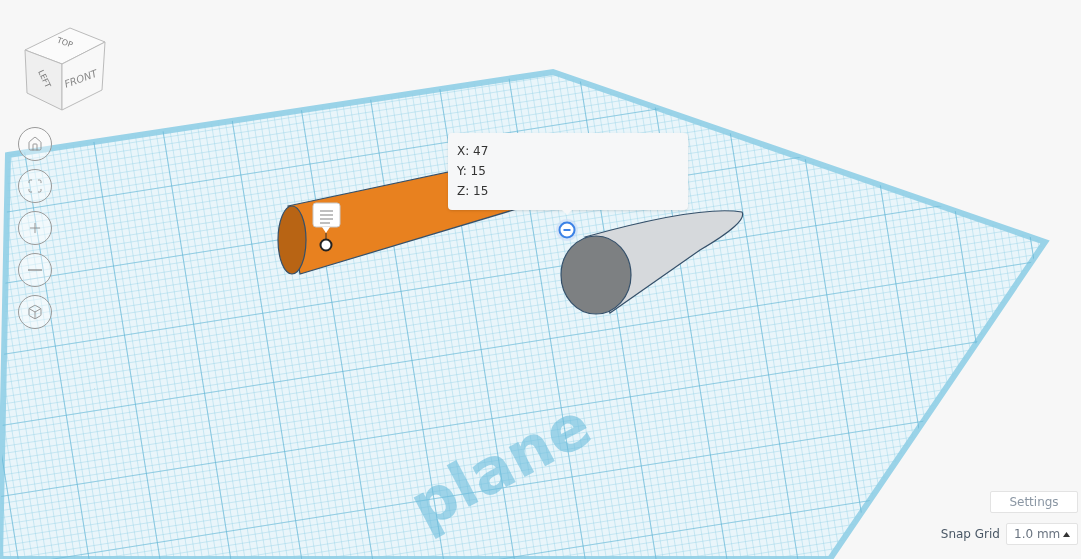  What do you see at coordinates (1034, 502) in the screenshot?
I see `settings-button: Settings` at bounding box center [1034, 502].